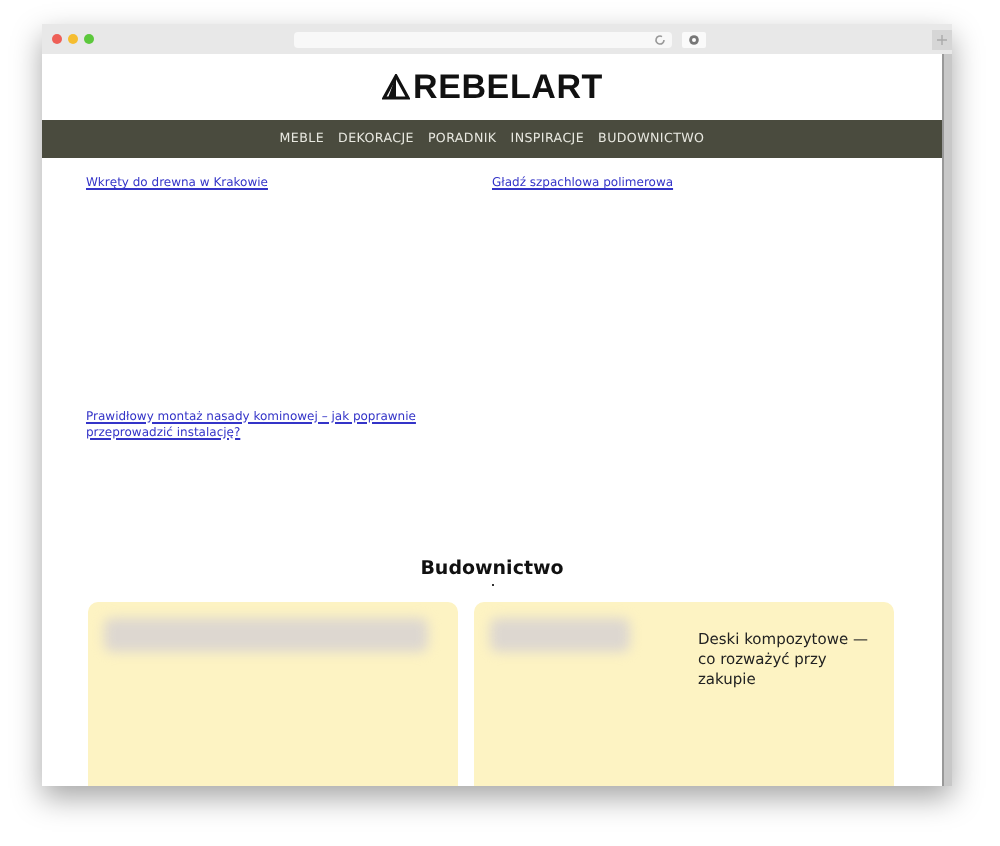  I want to click on section-heading: Budownictwo, so click(492, 569).